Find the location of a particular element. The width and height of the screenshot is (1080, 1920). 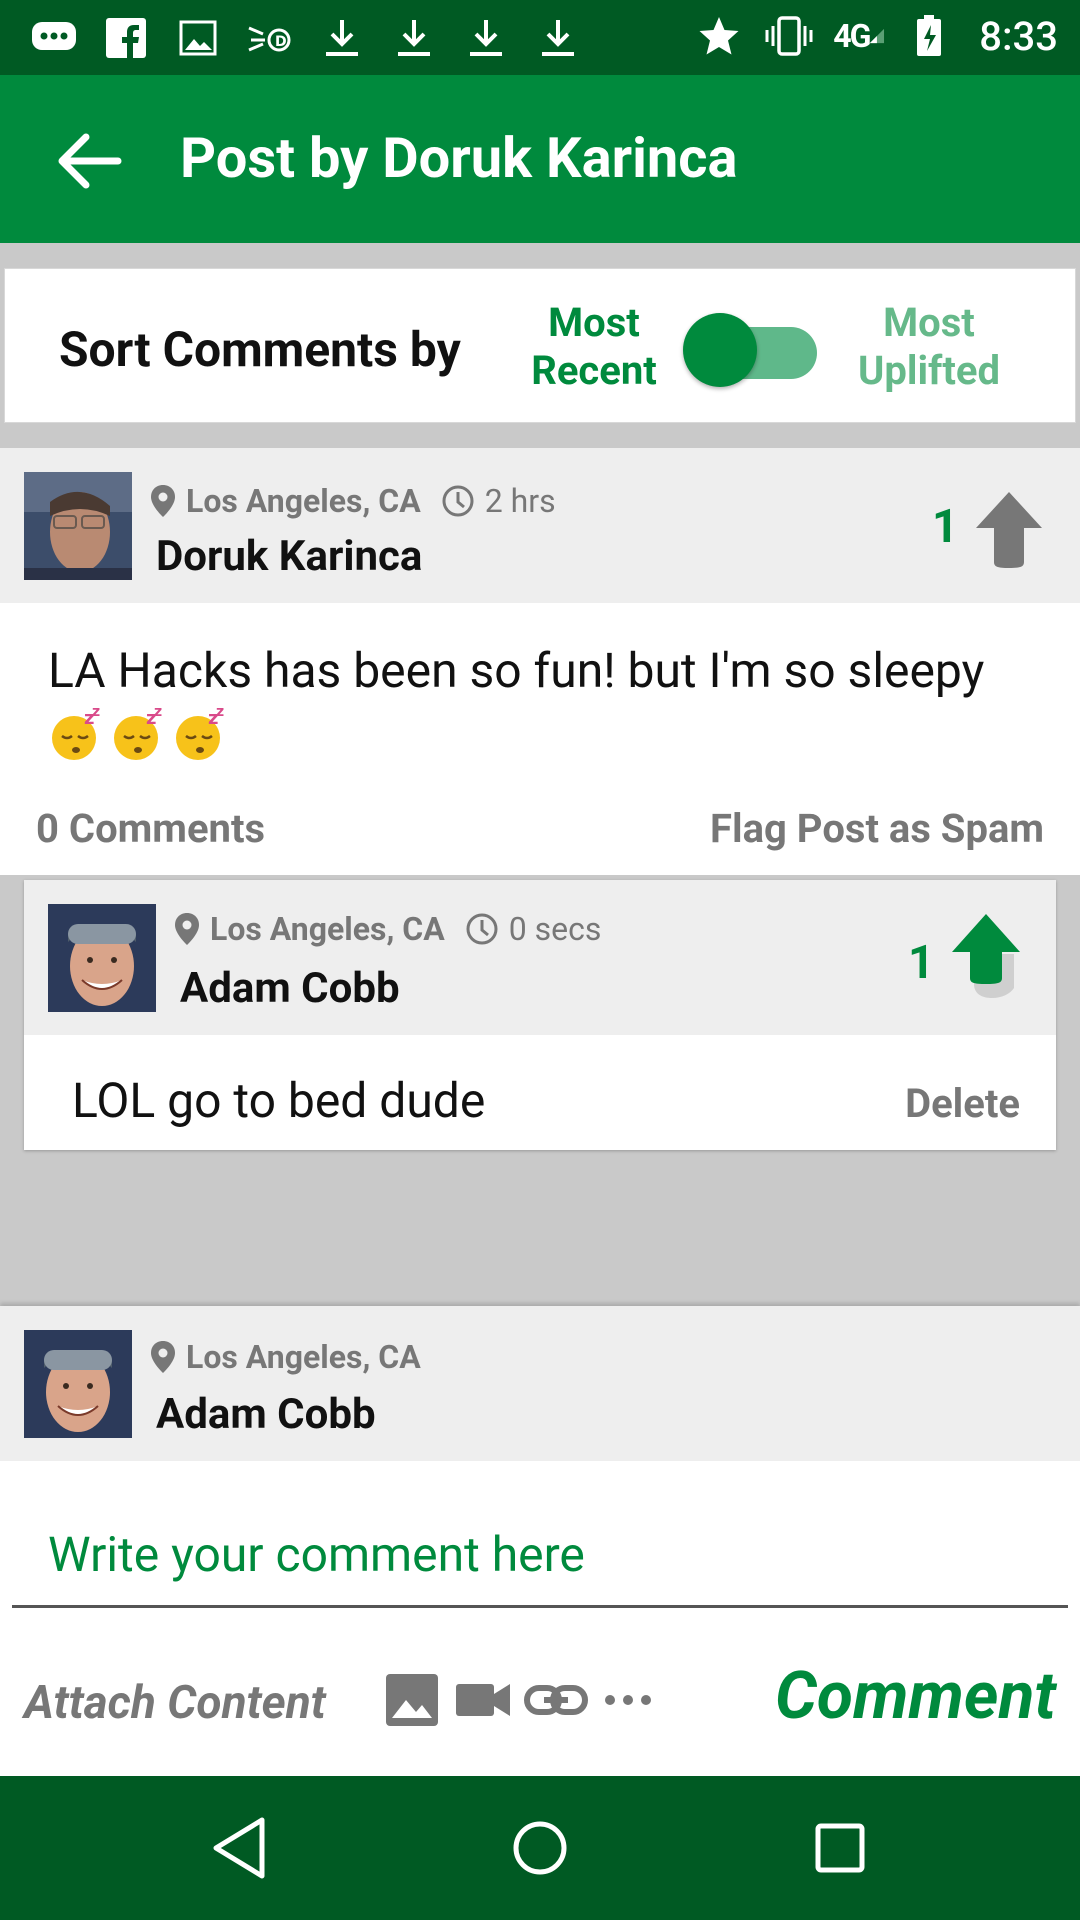

star-icon is located at coordinates (719, 36).